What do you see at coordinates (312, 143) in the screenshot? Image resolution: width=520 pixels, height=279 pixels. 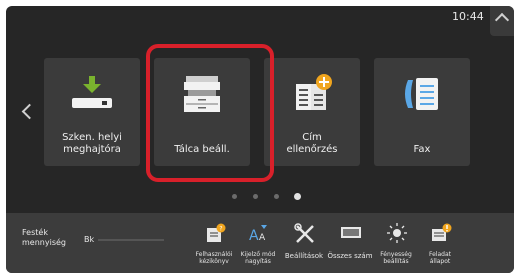 I see `tile-label: Cím ellenőrzés` at bounding box center [312, 143].